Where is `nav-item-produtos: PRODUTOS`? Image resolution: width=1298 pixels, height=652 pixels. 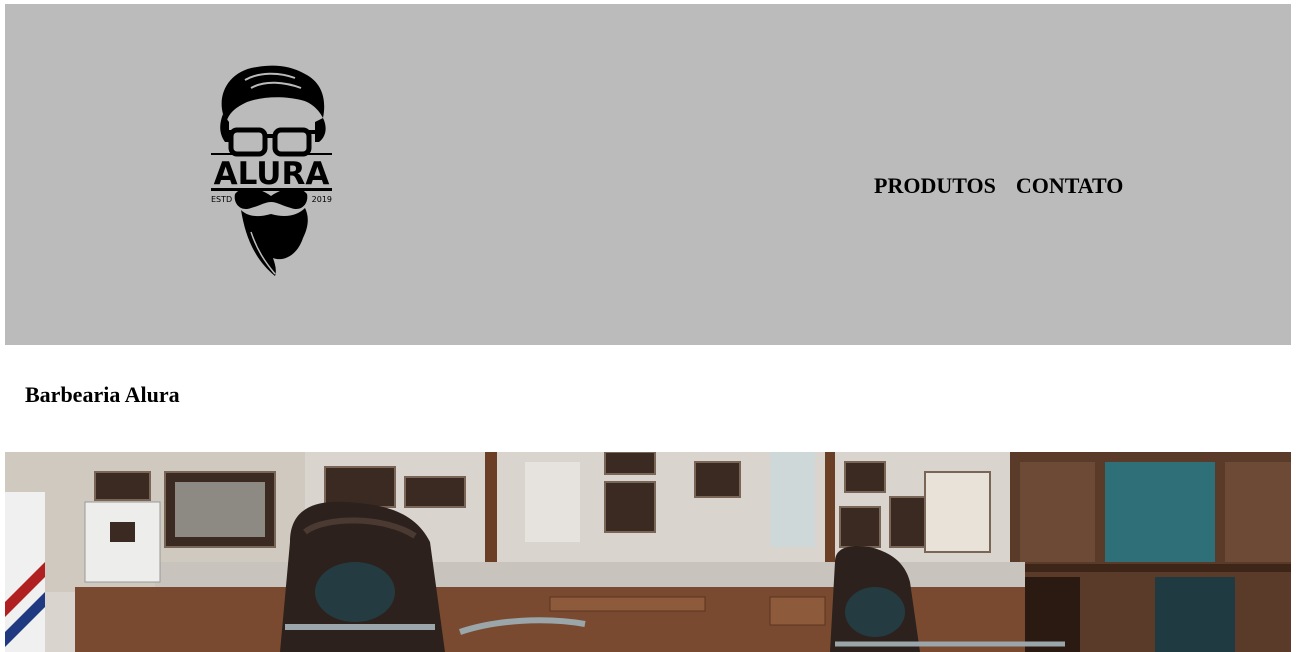 nav-item-produtos: PRODUTOS is located at coordinates (935, 186).